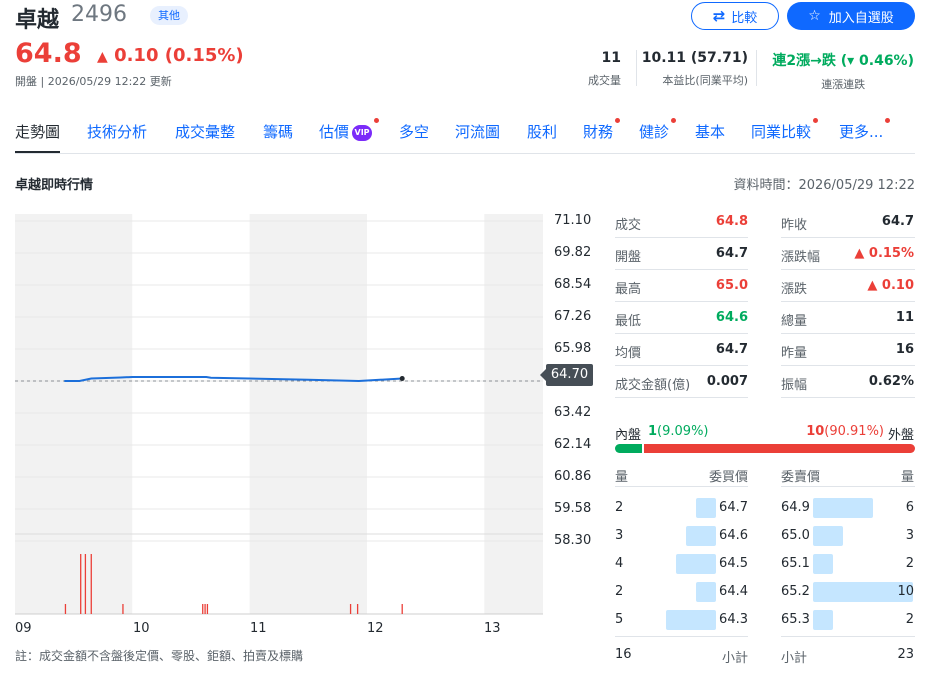 This screenshot has width=950, height=696. What do you see at coordinates (884, 253) in the screenshot?
I see `quote-value: ▲ 0.15%` at bounding box center [884, 253].